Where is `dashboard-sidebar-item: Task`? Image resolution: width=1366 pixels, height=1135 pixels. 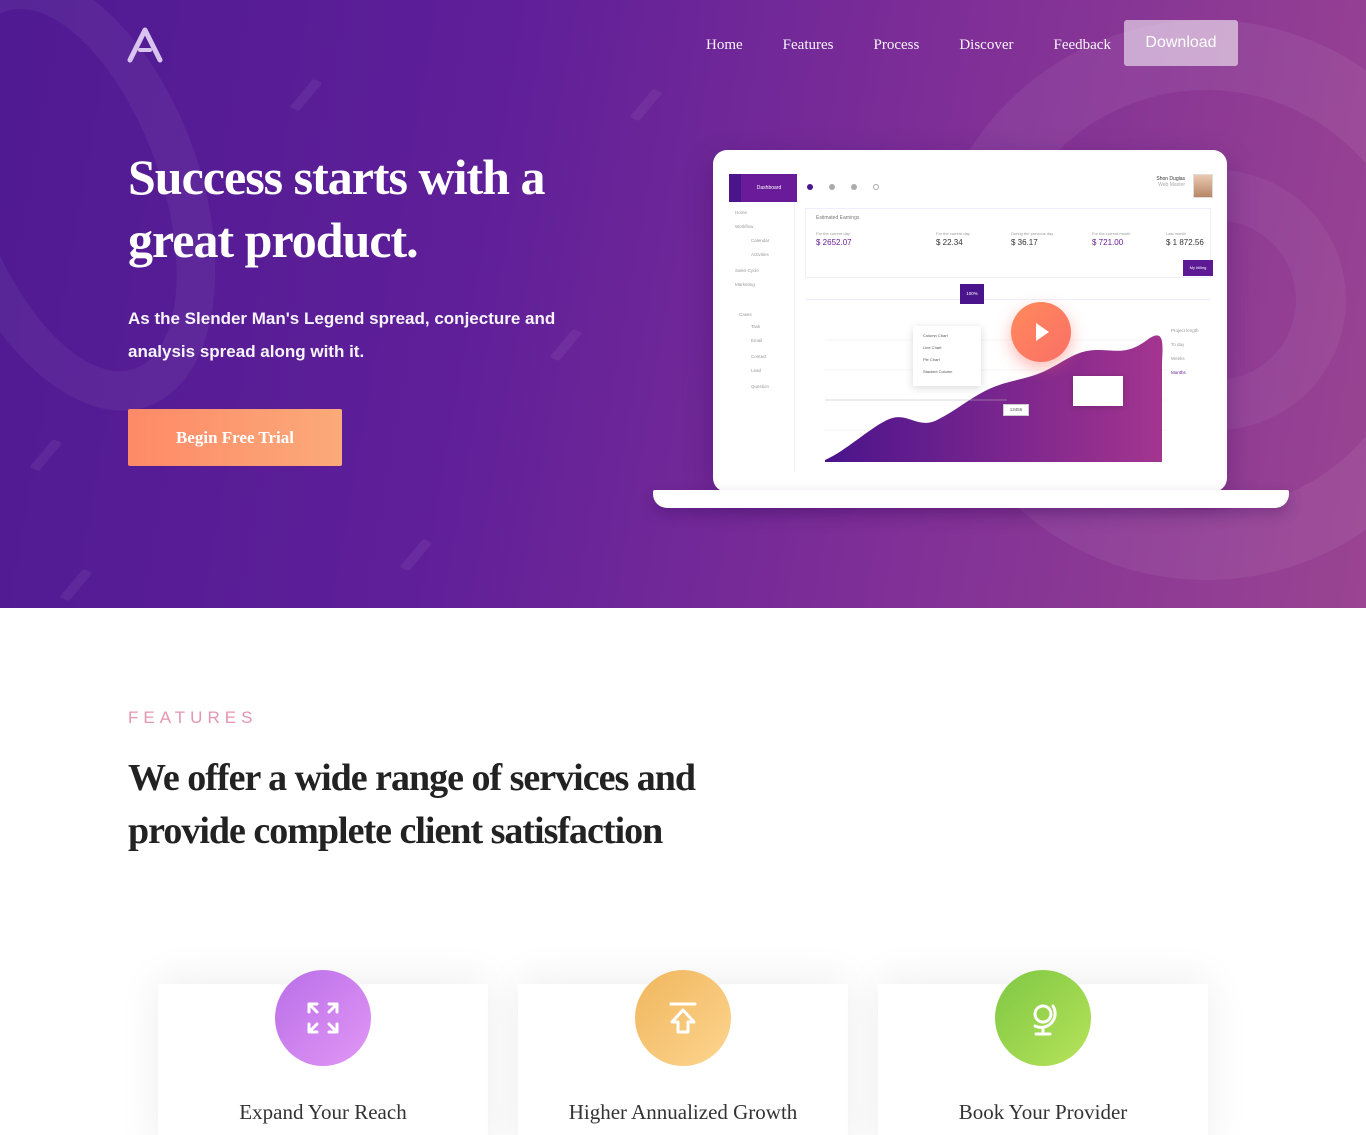 dashboard-sidebar-item: Task is located at coordinates (756, 326).